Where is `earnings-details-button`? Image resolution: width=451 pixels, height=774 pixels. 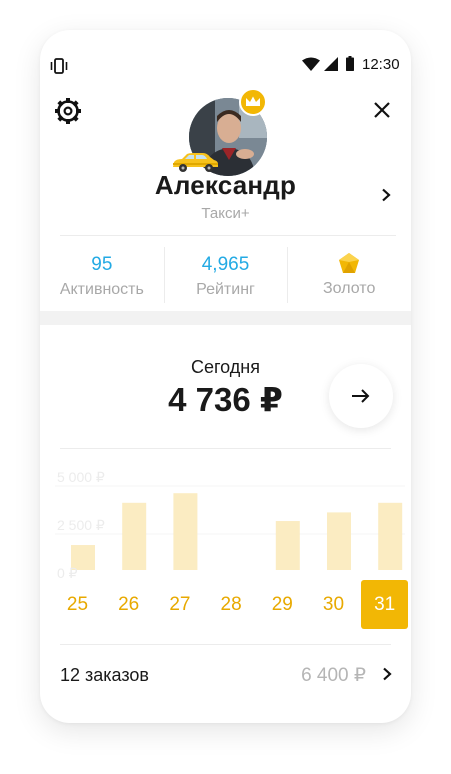
earnings-details-button is located at coordinates (361, 396).